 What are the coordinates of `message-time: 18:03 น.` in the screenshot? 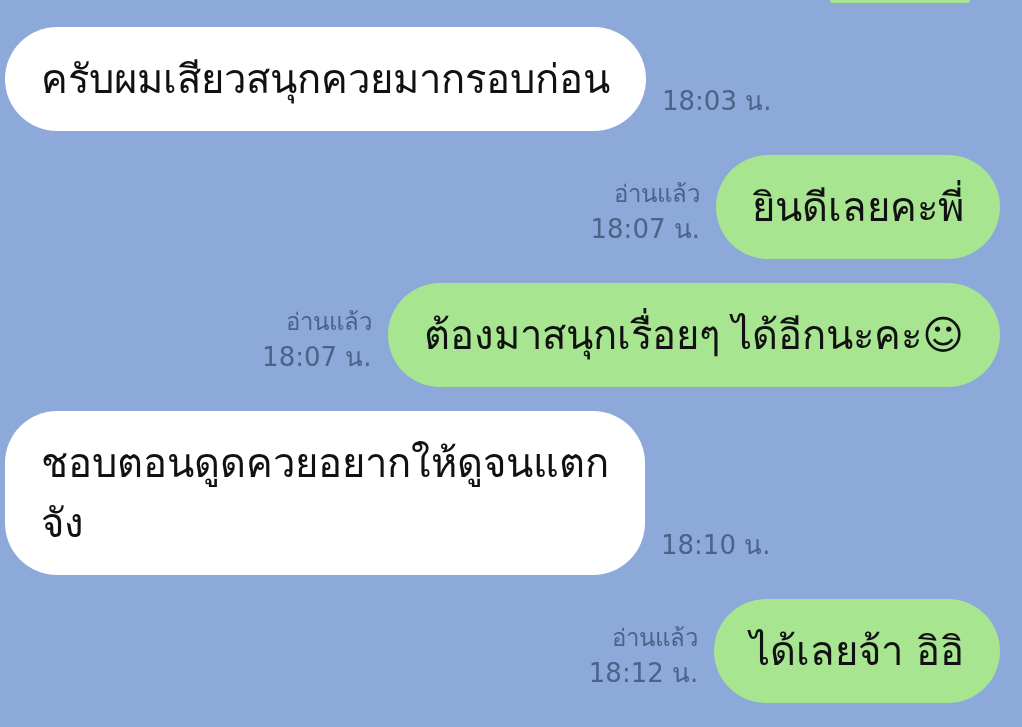 It's located at (717, 101).